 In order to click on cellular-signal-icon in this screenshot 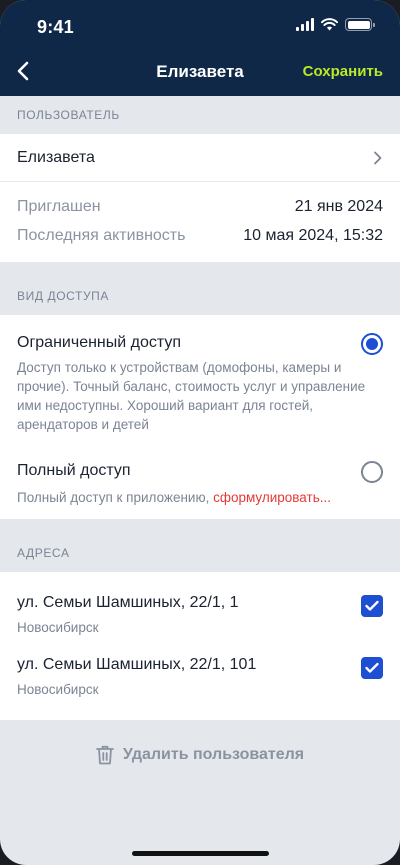, I will do `click(305, 24)`.